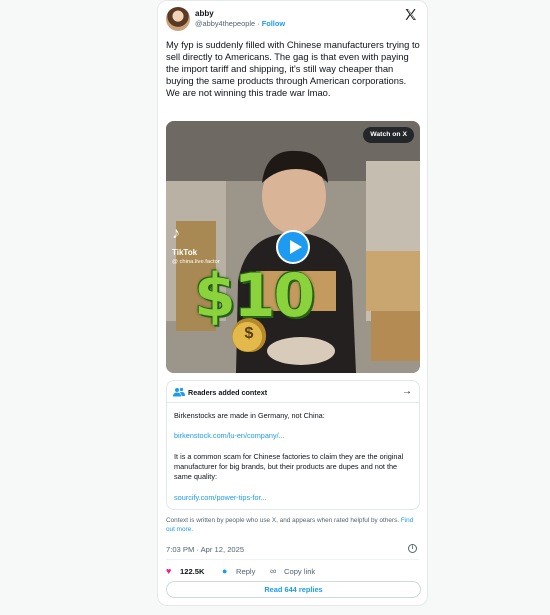 The width and height of the screenshot is (550, 615). I want to click on avatar, so click(178, 19).